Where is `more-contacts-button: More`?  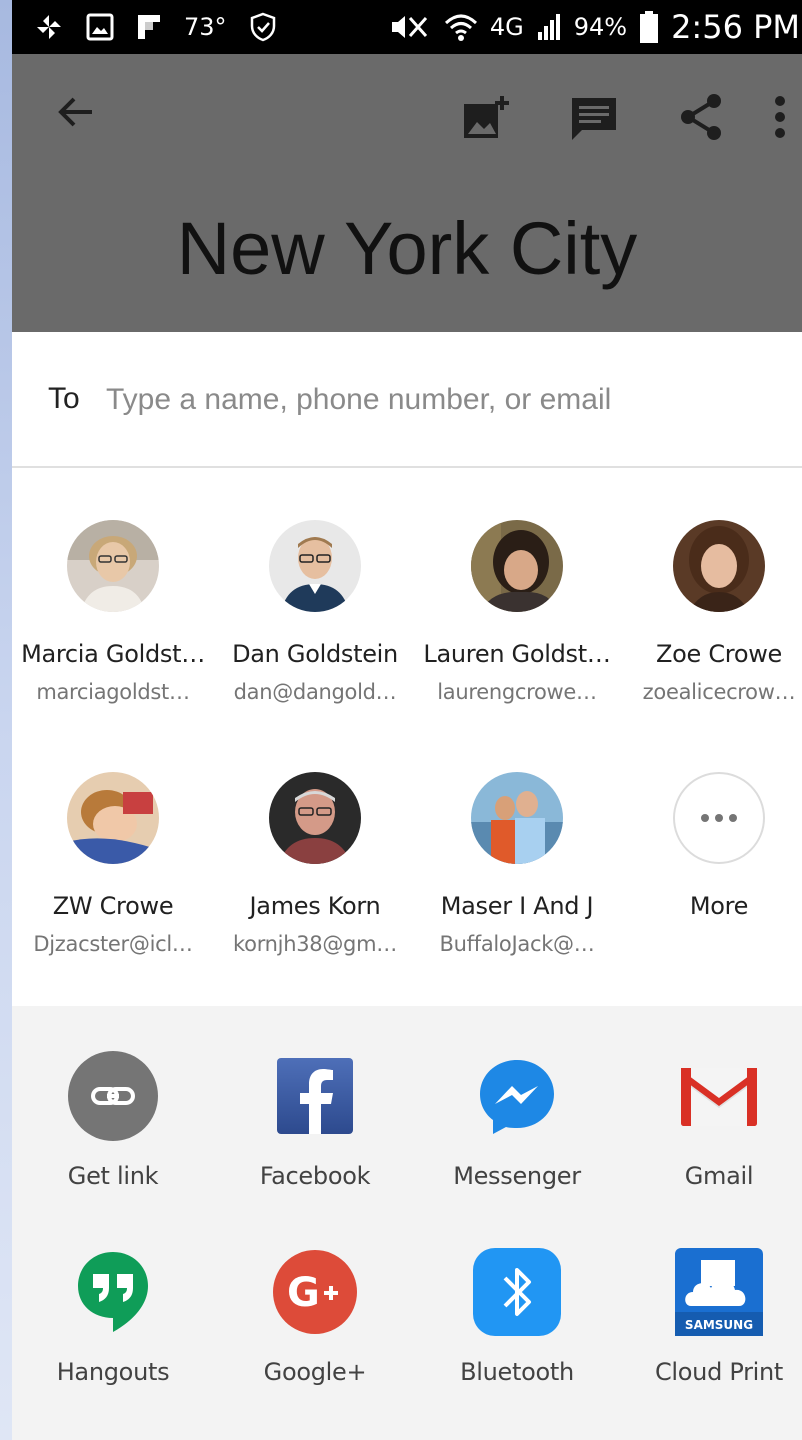
more-contacts-button: More is located at coordinates (710, 846).